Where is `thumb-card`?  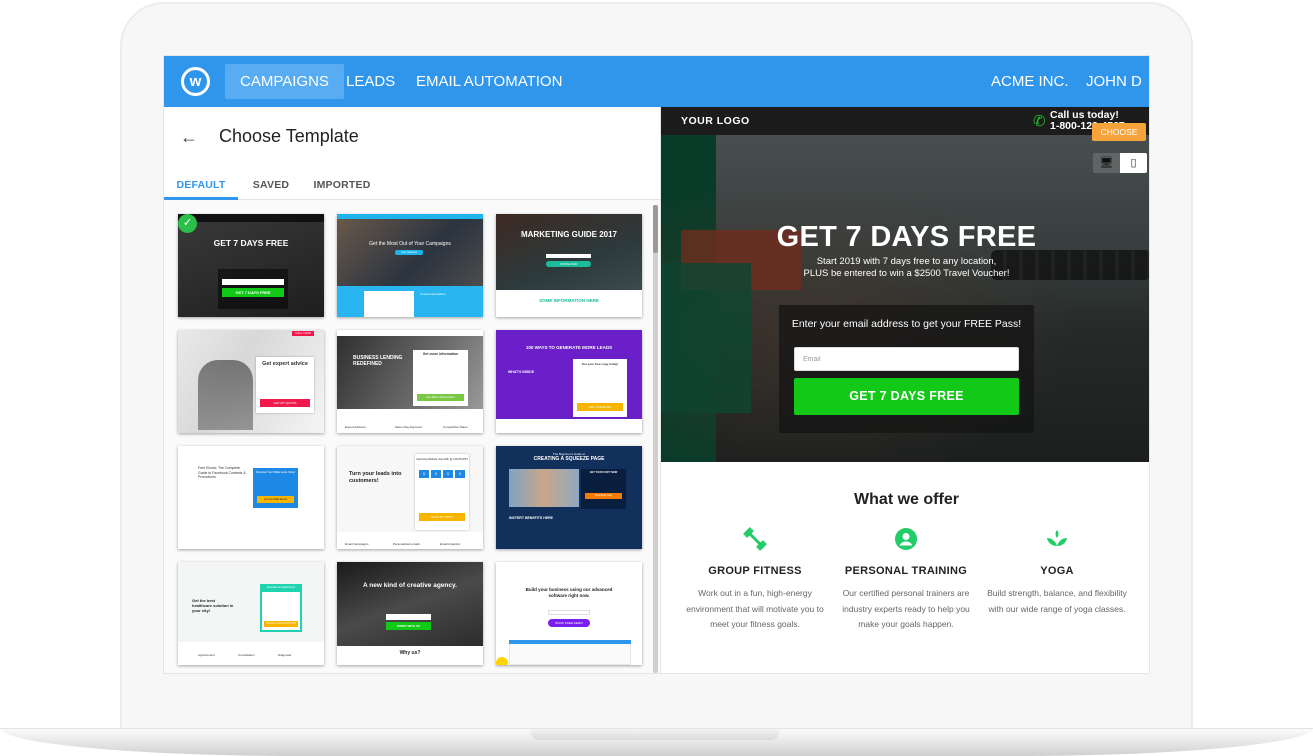
thumb-card is located at coordinates (389, 304).